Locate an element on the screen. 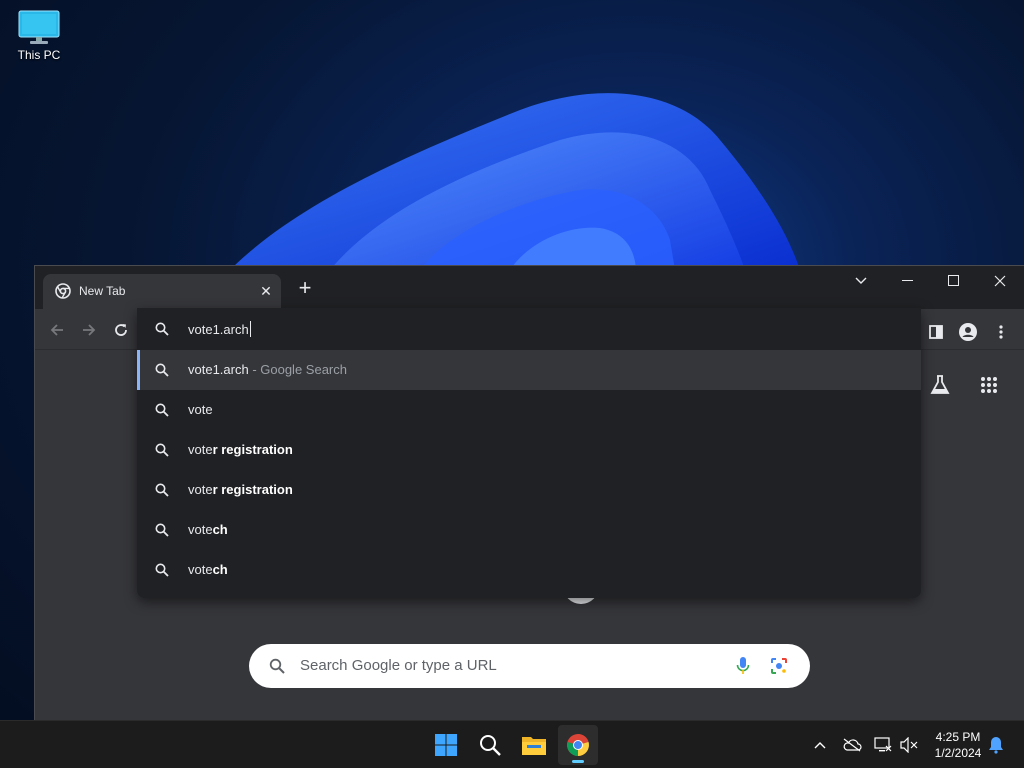 The width and height of the screenshot is (1024, 768). address-bar-text: vote1.arch is located at coordinates (219, 329).